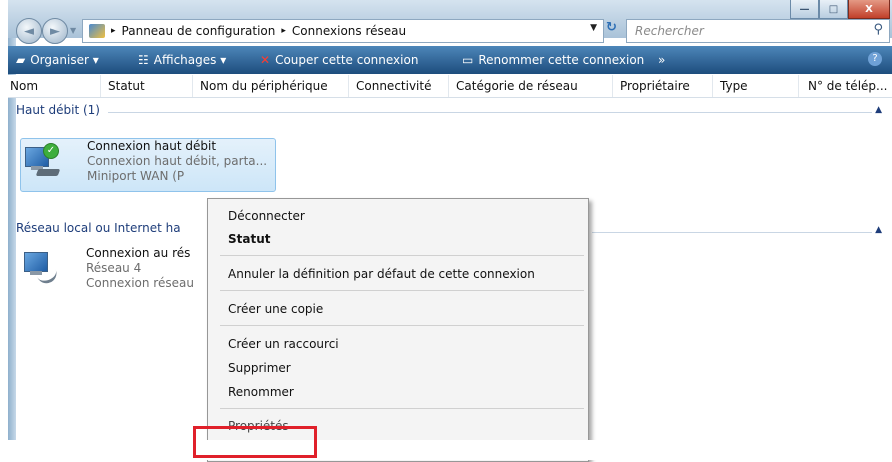  What do you see at coordinates (24, 86) in the screenshot?
I see `column-header-name: Nom` at bounding box center [24, 86].